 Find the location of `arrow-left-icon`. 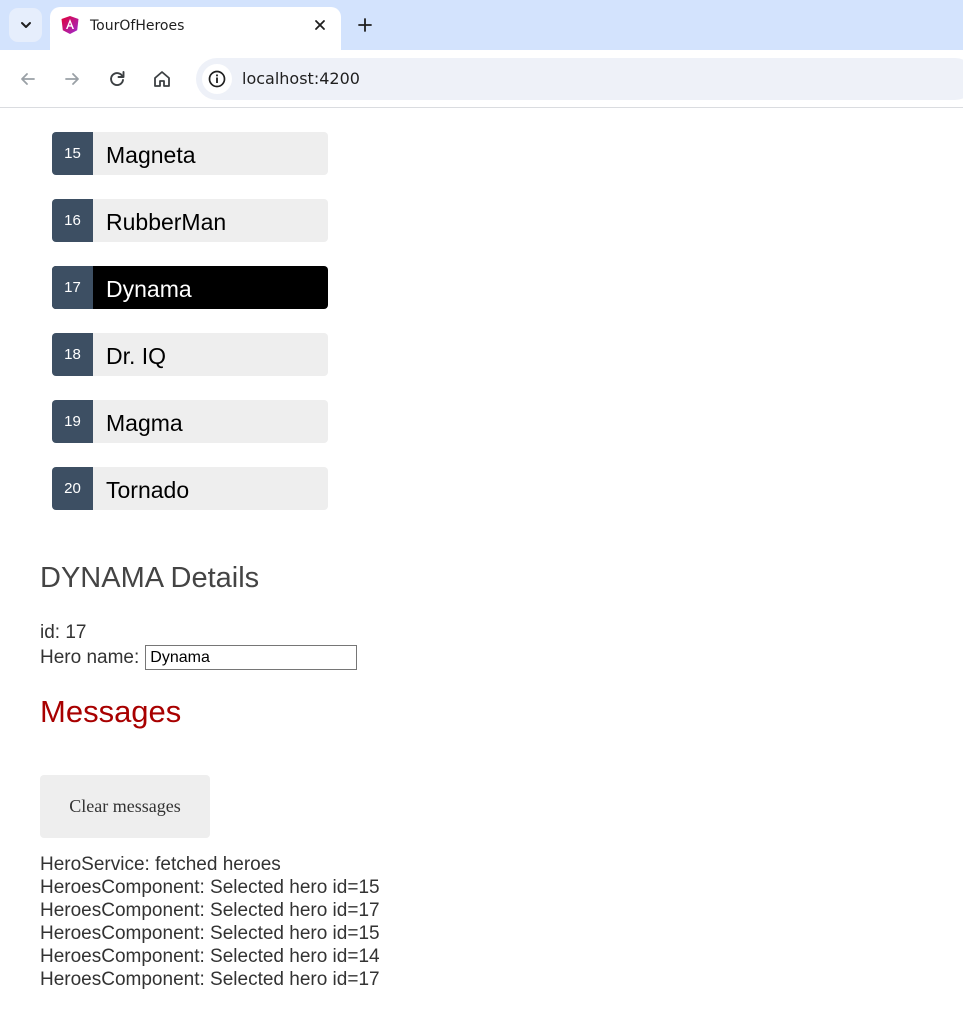

arrow-left-icon is located at coordinates (28, 79).